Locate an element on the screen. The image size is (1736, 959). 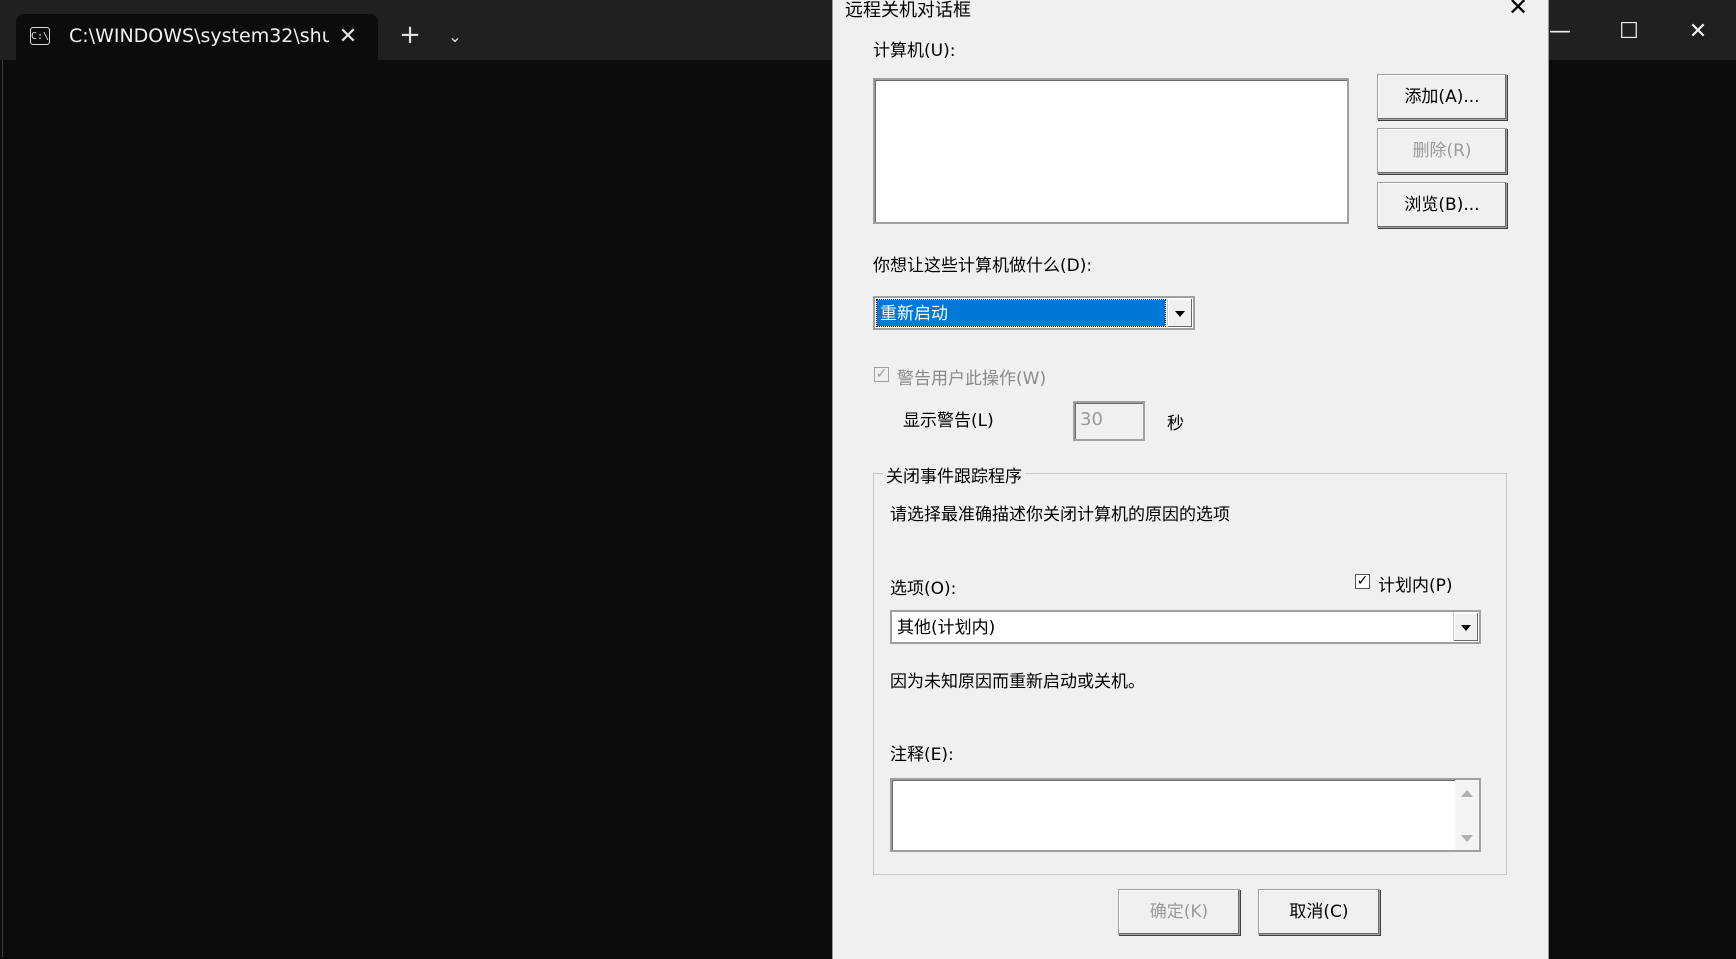
action-label: 你想让这些计算机做什么(D): is located at coordinates (983, 266).